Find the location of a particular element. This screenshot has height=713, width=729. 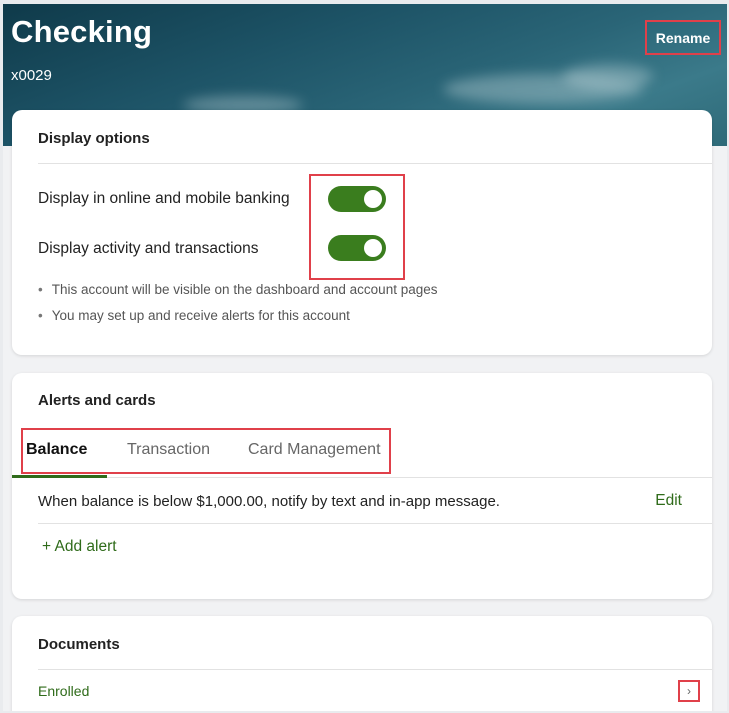

page-title: Checking is located at coordinates (82, 31).